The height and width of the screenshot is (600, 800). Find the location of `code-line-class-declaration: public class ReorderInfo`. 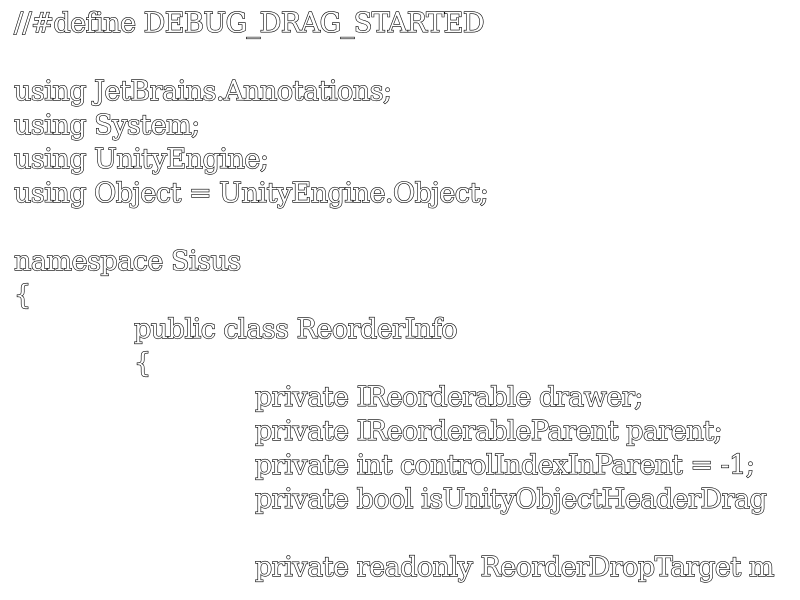

code-line-class-declaration: public class ReorderInfo is located at coordinates (295, 329).